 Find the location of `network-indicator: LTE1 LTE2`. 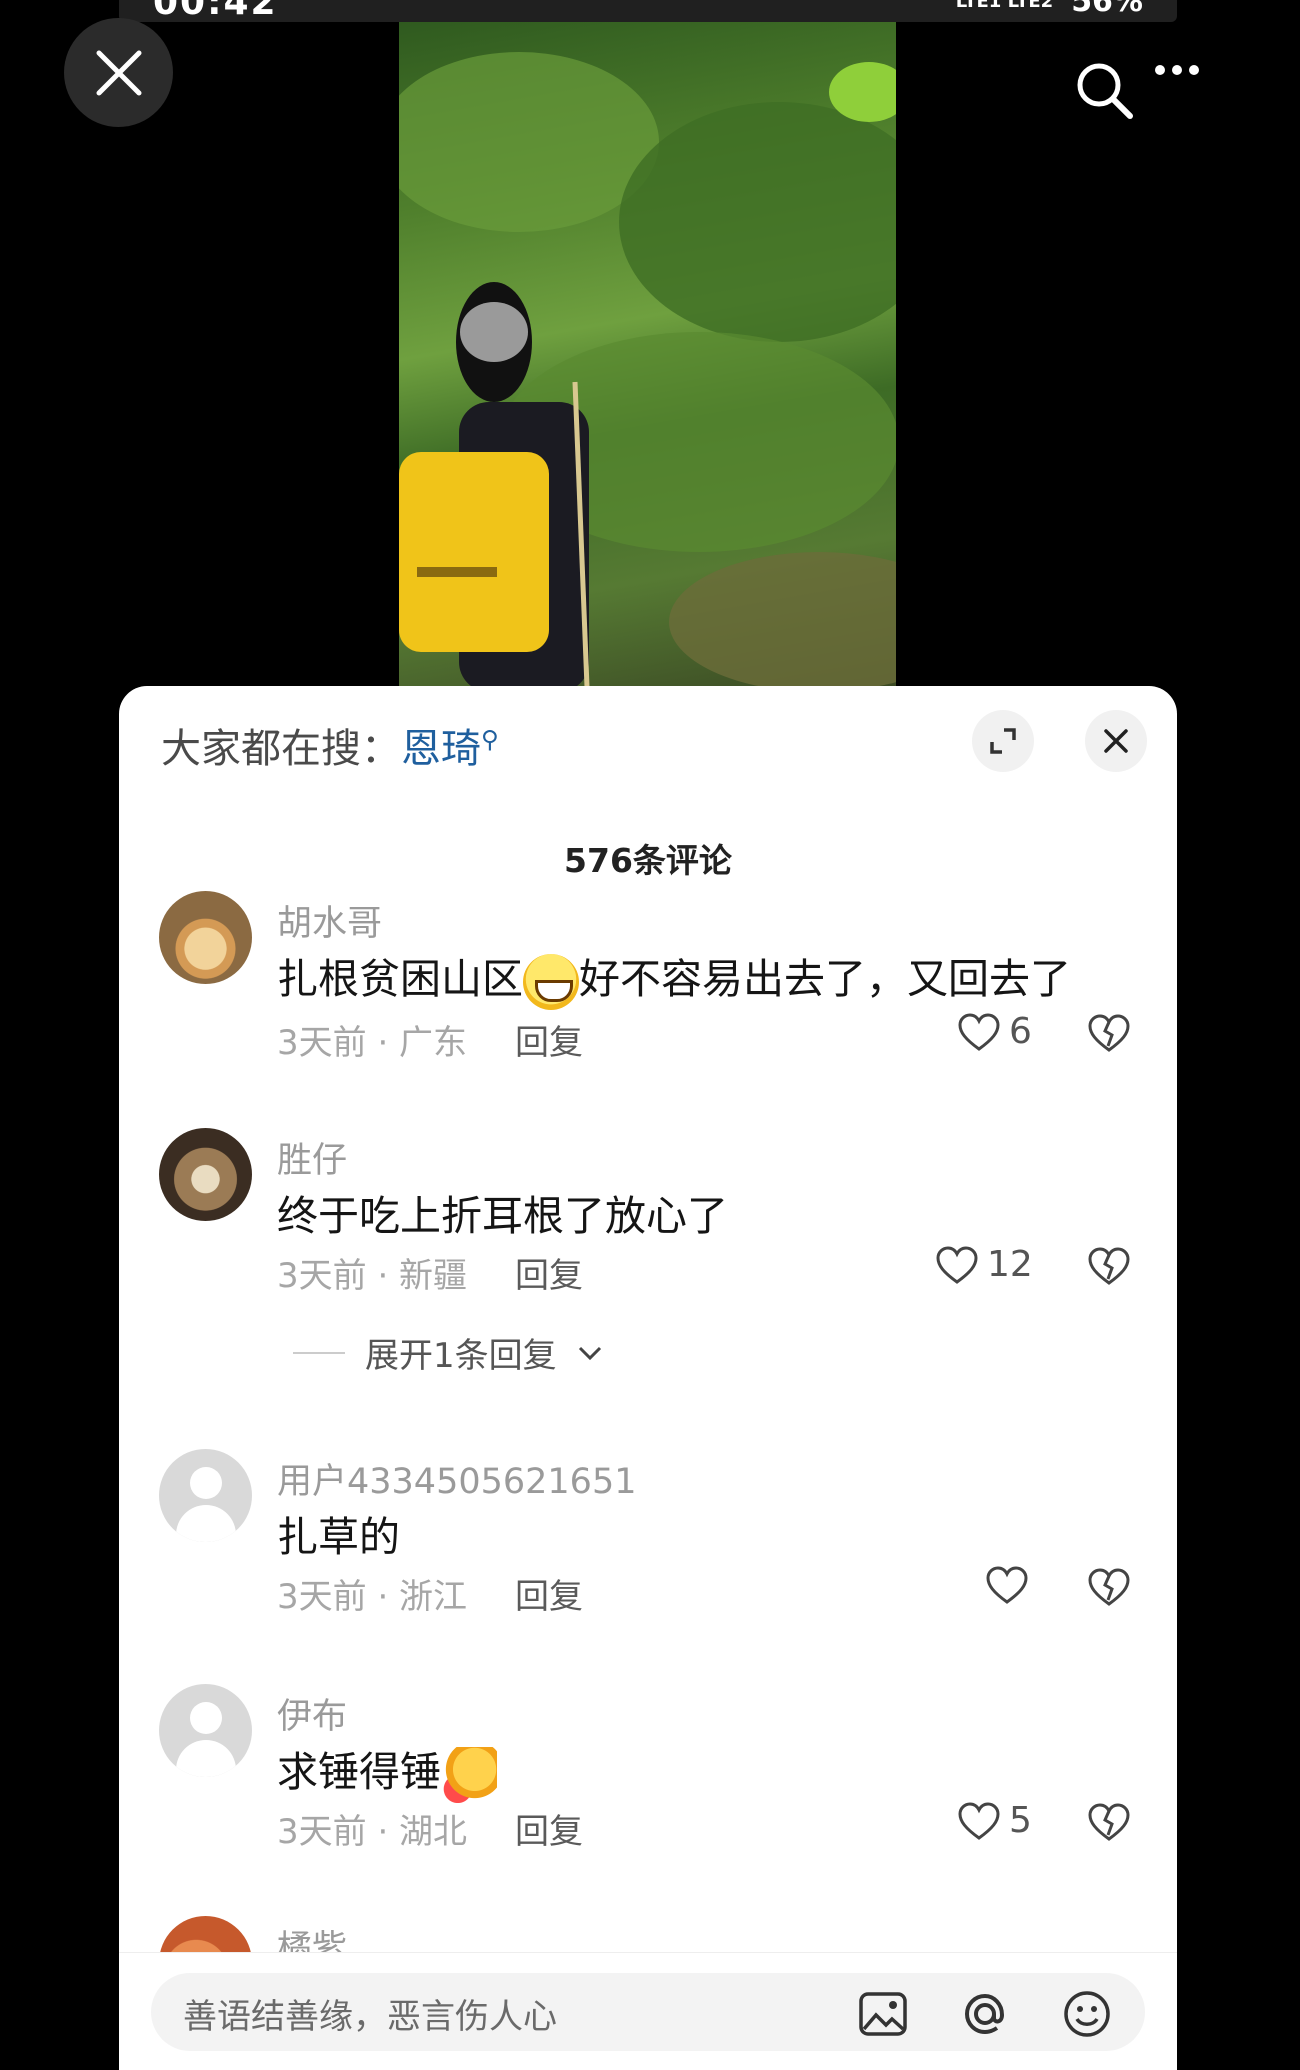

network-indicator: LTE1 LTE2 is located at coordinates (1004, 6).